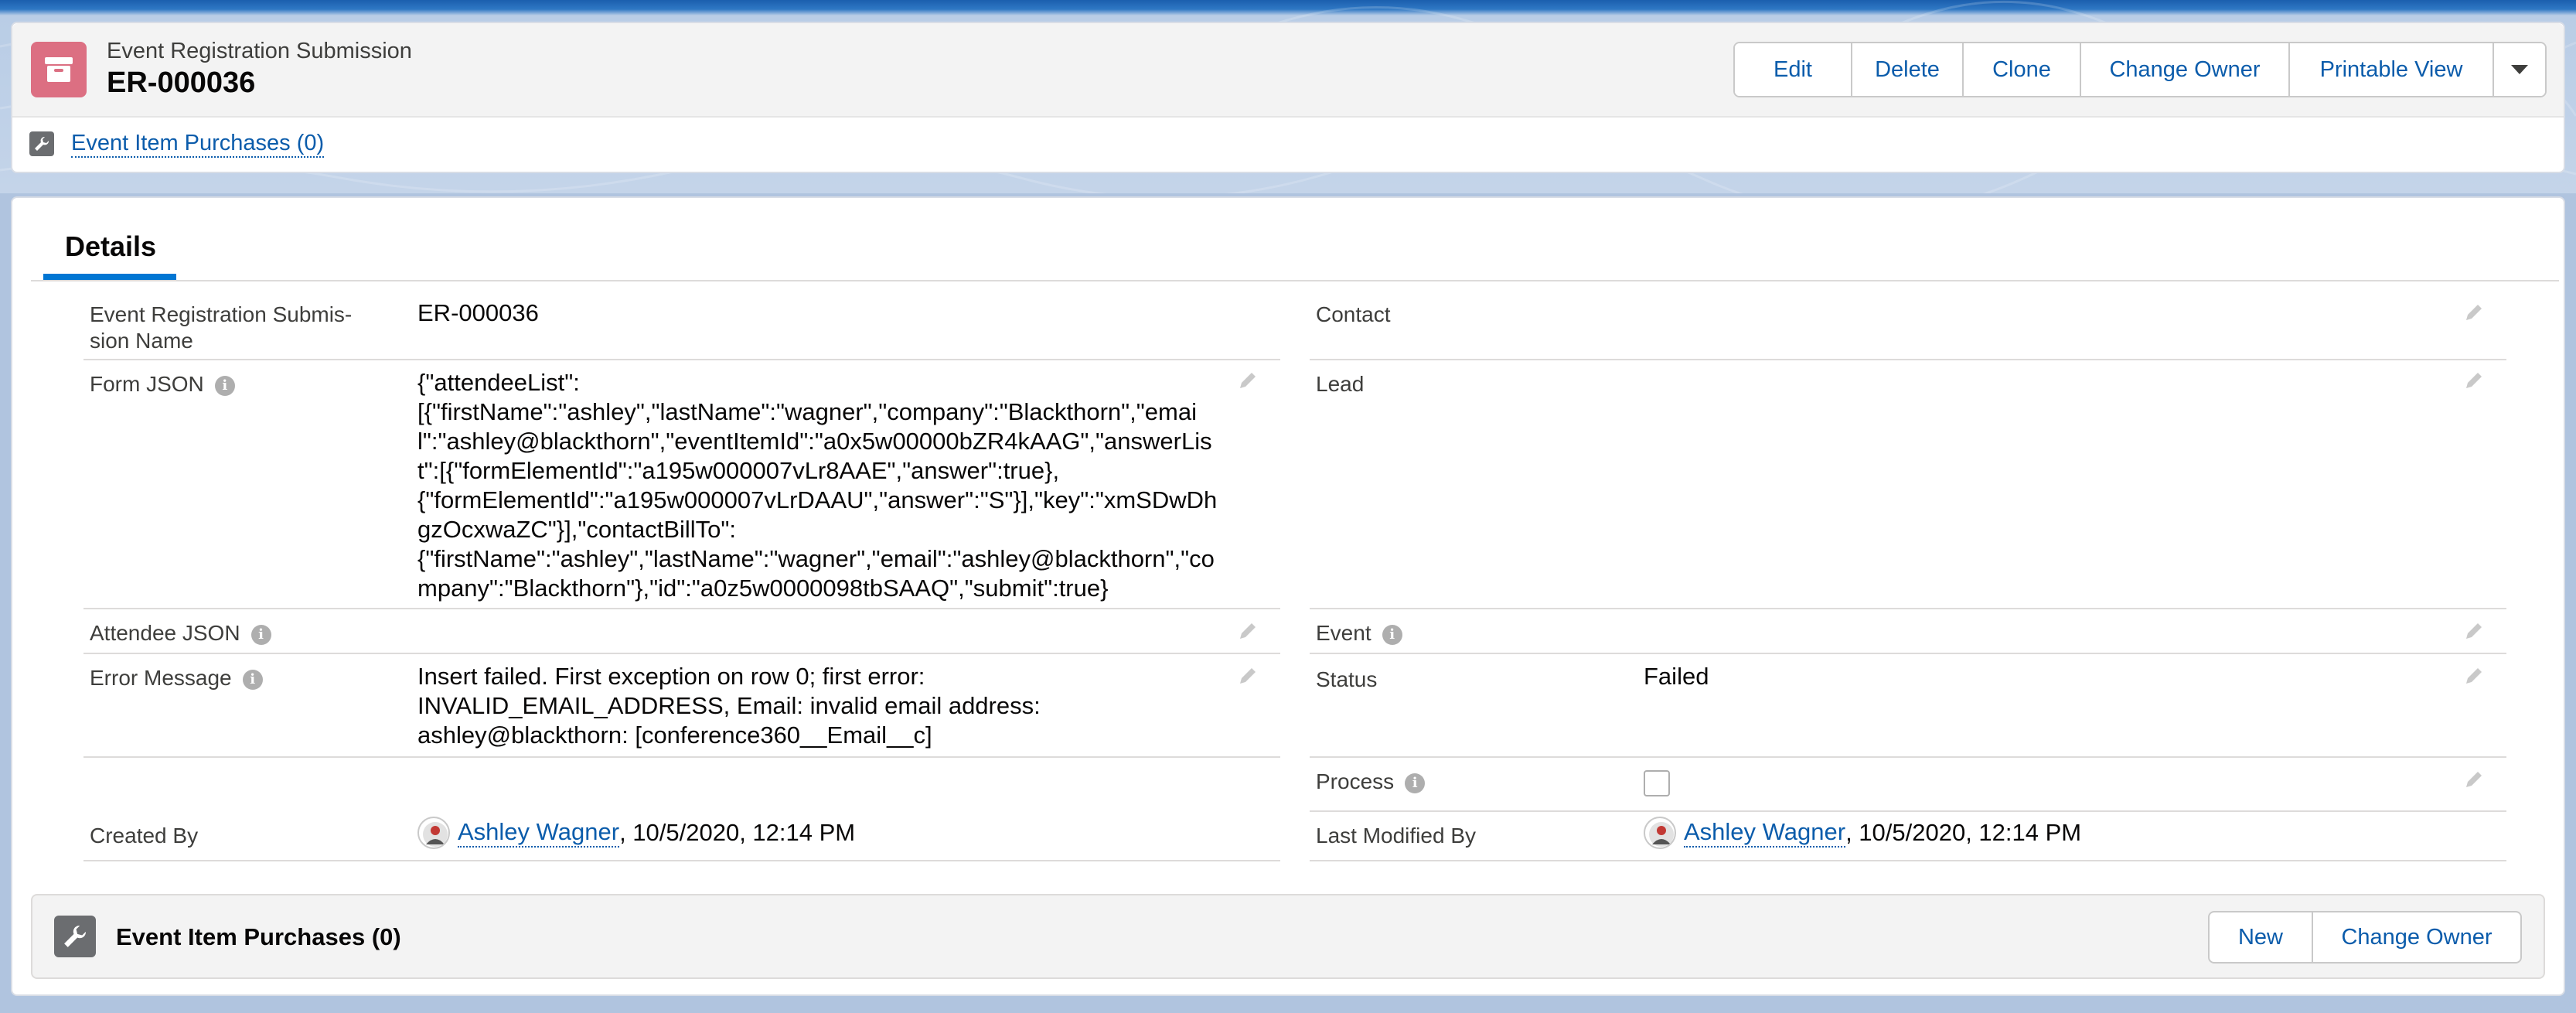 The height and width of the screenshot is (1013, 2576). Describe the element at coordinates (198, 144) in the screenshot. I see `event-item-purchases-link: Event Item Purchases (0)` at that location.